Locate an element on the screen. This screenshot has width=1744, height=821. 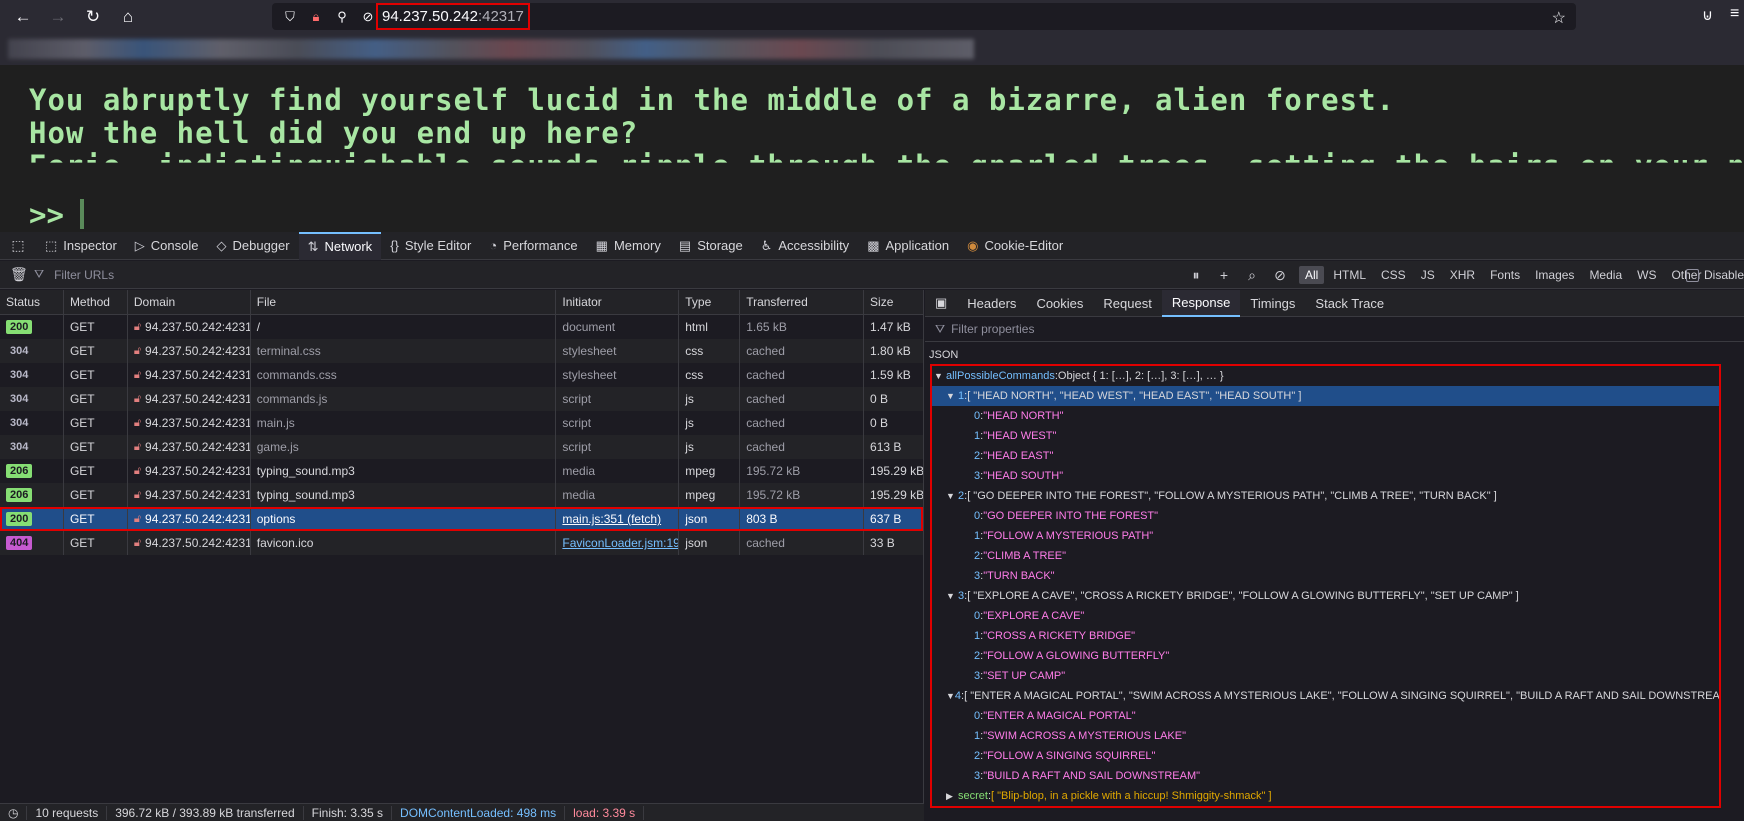
column-header-size: Size is located at coordinates (893, 302).